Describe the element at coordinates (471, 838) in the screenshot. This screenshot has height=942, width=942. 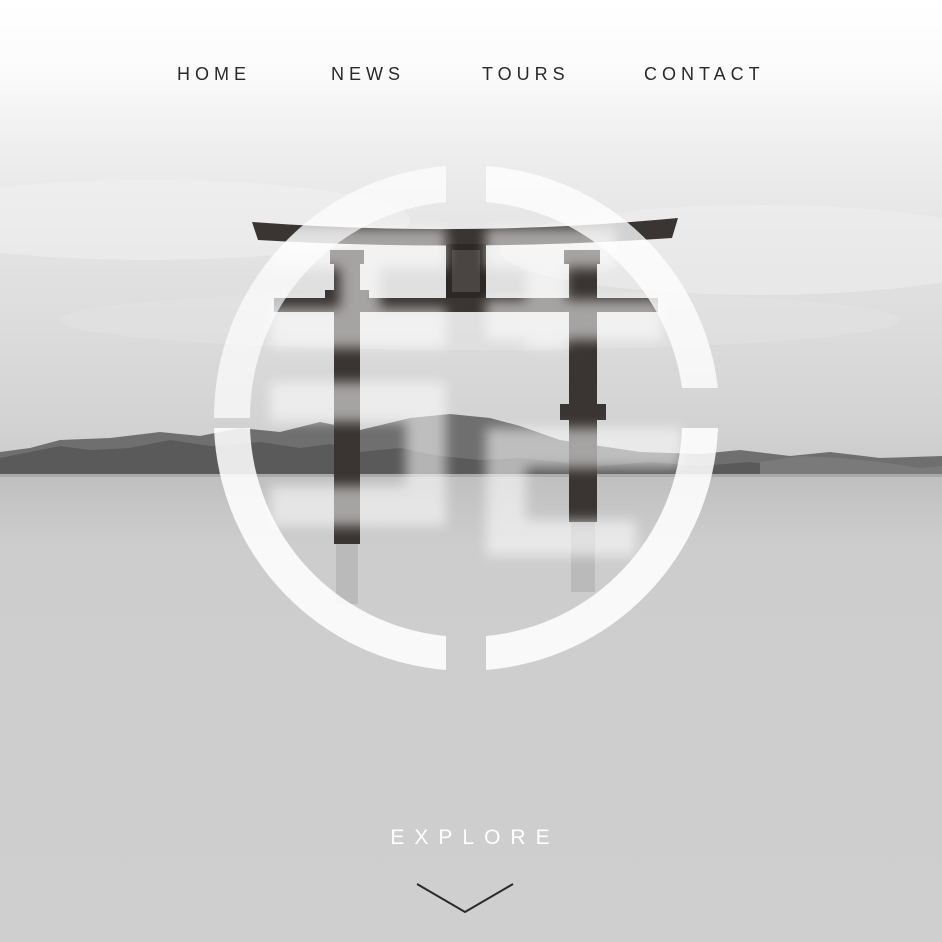
I see `explore-link: EXPLORE` at that location.